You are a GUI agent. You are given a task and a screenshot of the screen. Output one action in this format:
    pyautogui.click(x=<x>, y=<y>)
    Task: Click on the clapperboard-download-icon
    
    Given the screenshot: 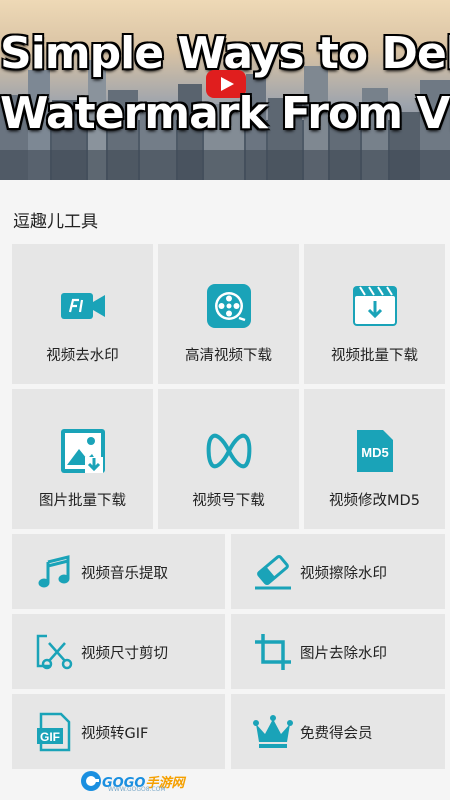 What is the action you would take?
    pyautogui.click(x=375, y=306)
    